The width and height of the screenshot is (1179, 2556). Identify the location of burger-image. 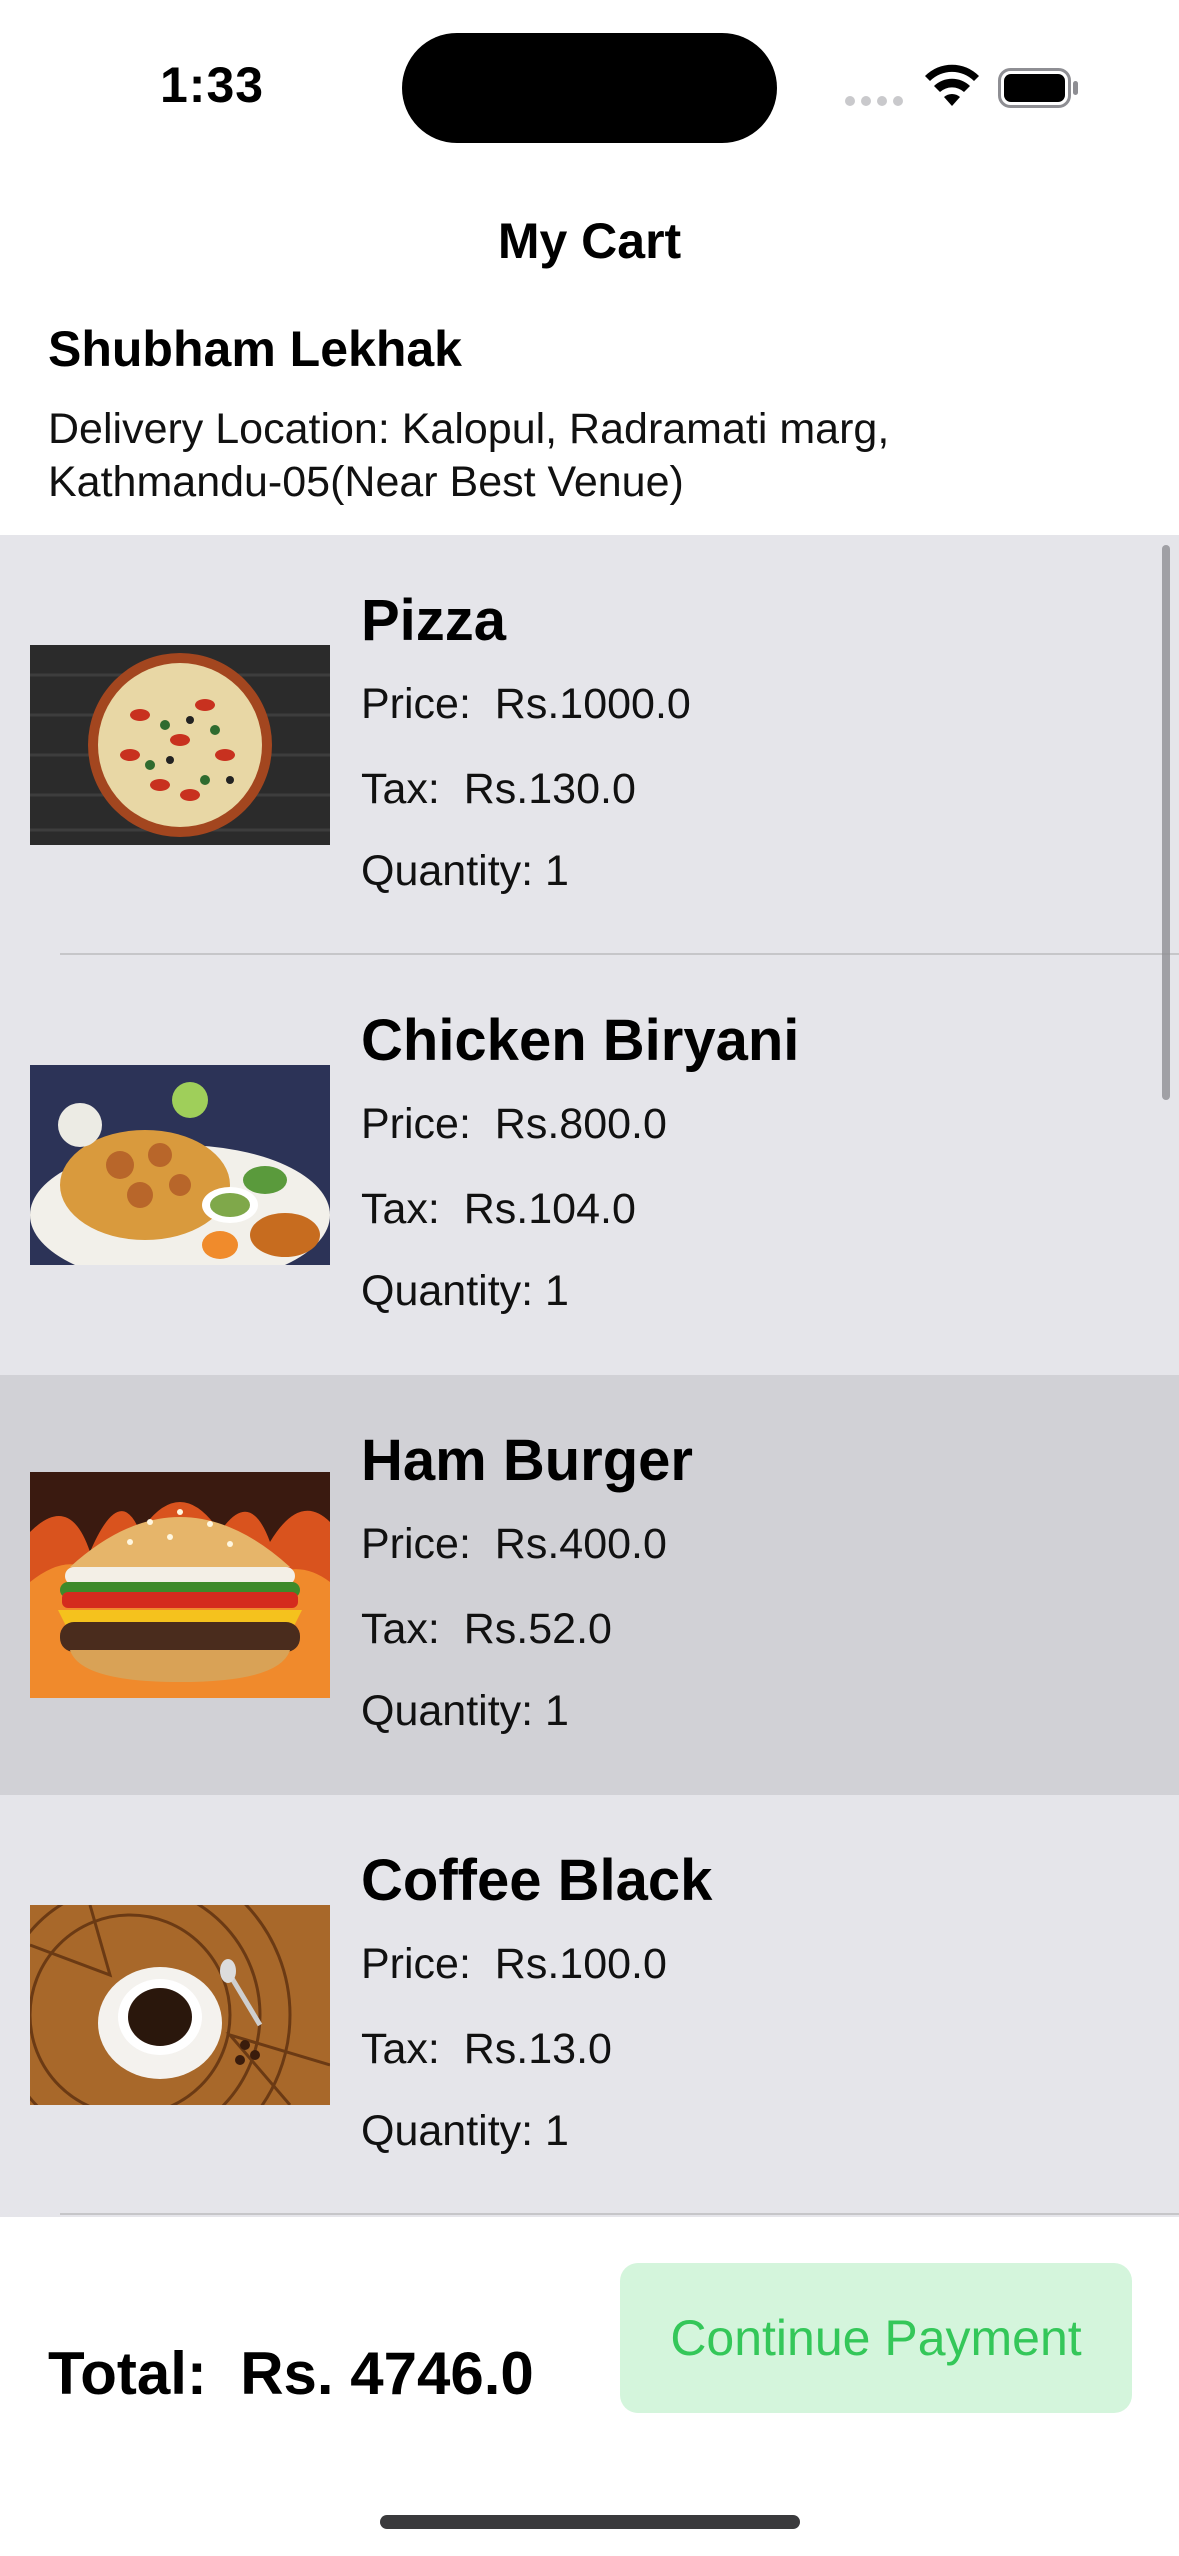
(180, 1585).